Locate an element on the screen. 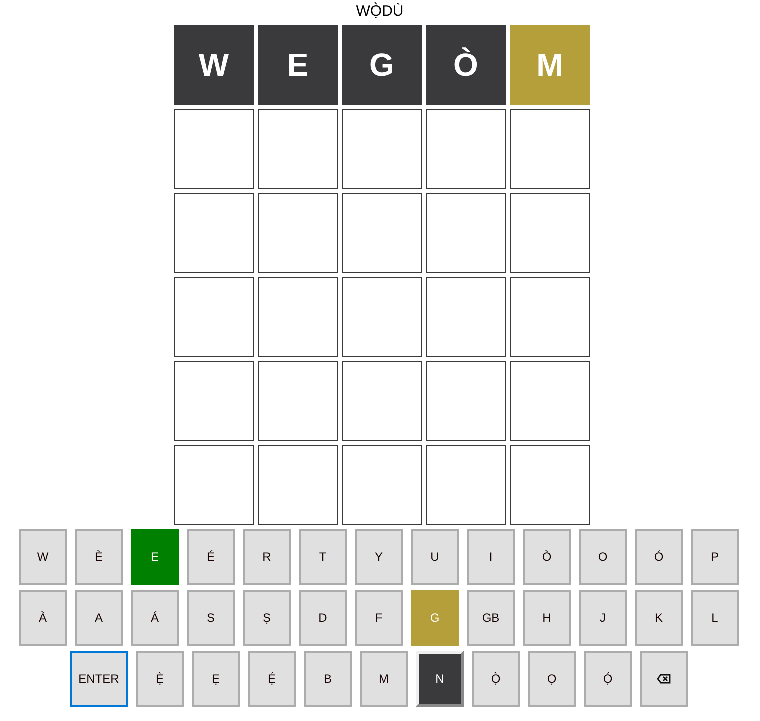 Image resolution: width=760 pixels, height=721 pixels. enter-key: ENTER is located at coordinates (99, 679).